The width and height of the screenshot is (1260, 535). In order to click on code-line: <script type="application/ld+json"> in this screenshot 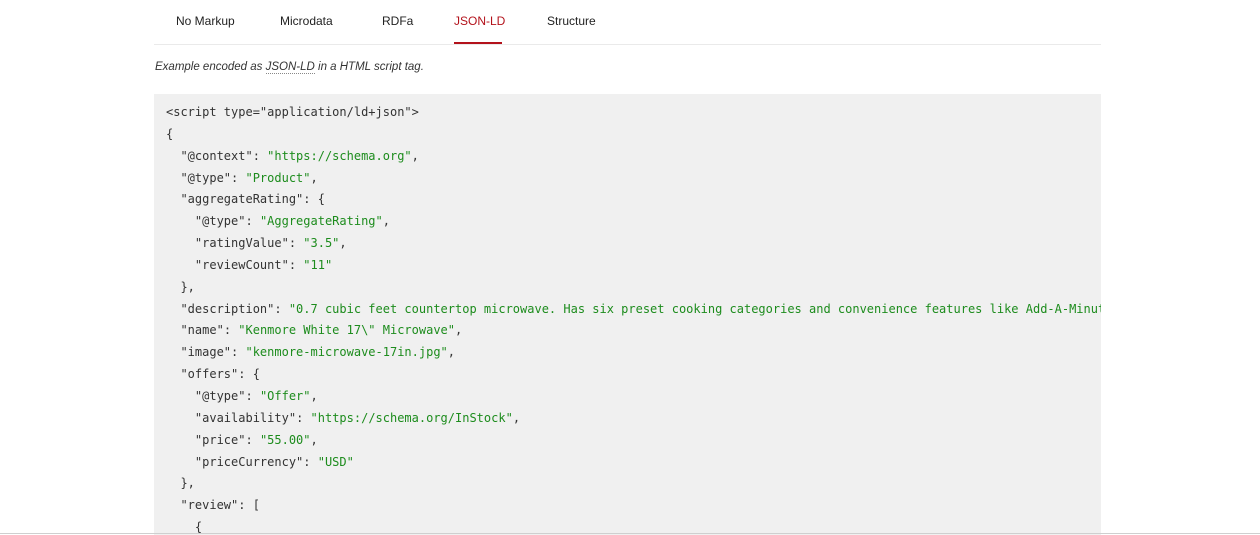, I will do `click(292, 112)`.